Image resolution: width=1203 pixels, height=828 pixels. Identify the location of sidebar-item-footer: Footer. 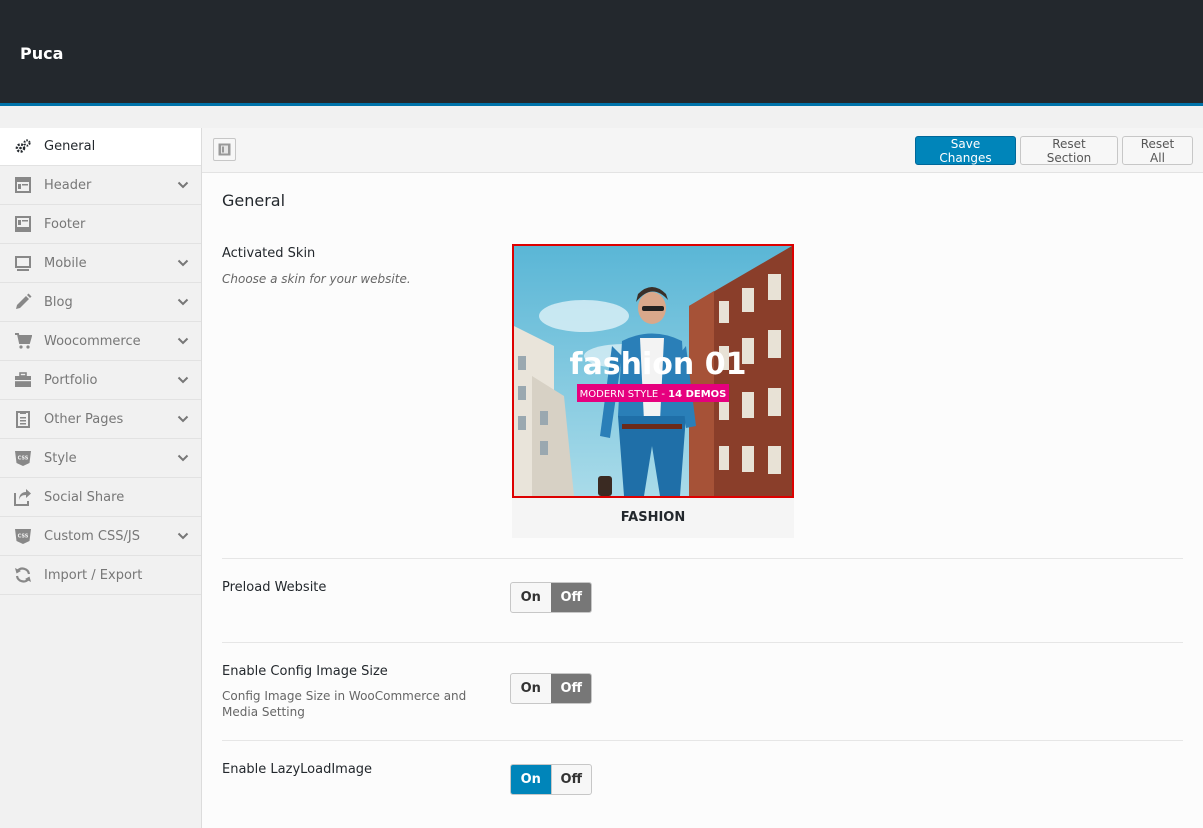
(100, 224).